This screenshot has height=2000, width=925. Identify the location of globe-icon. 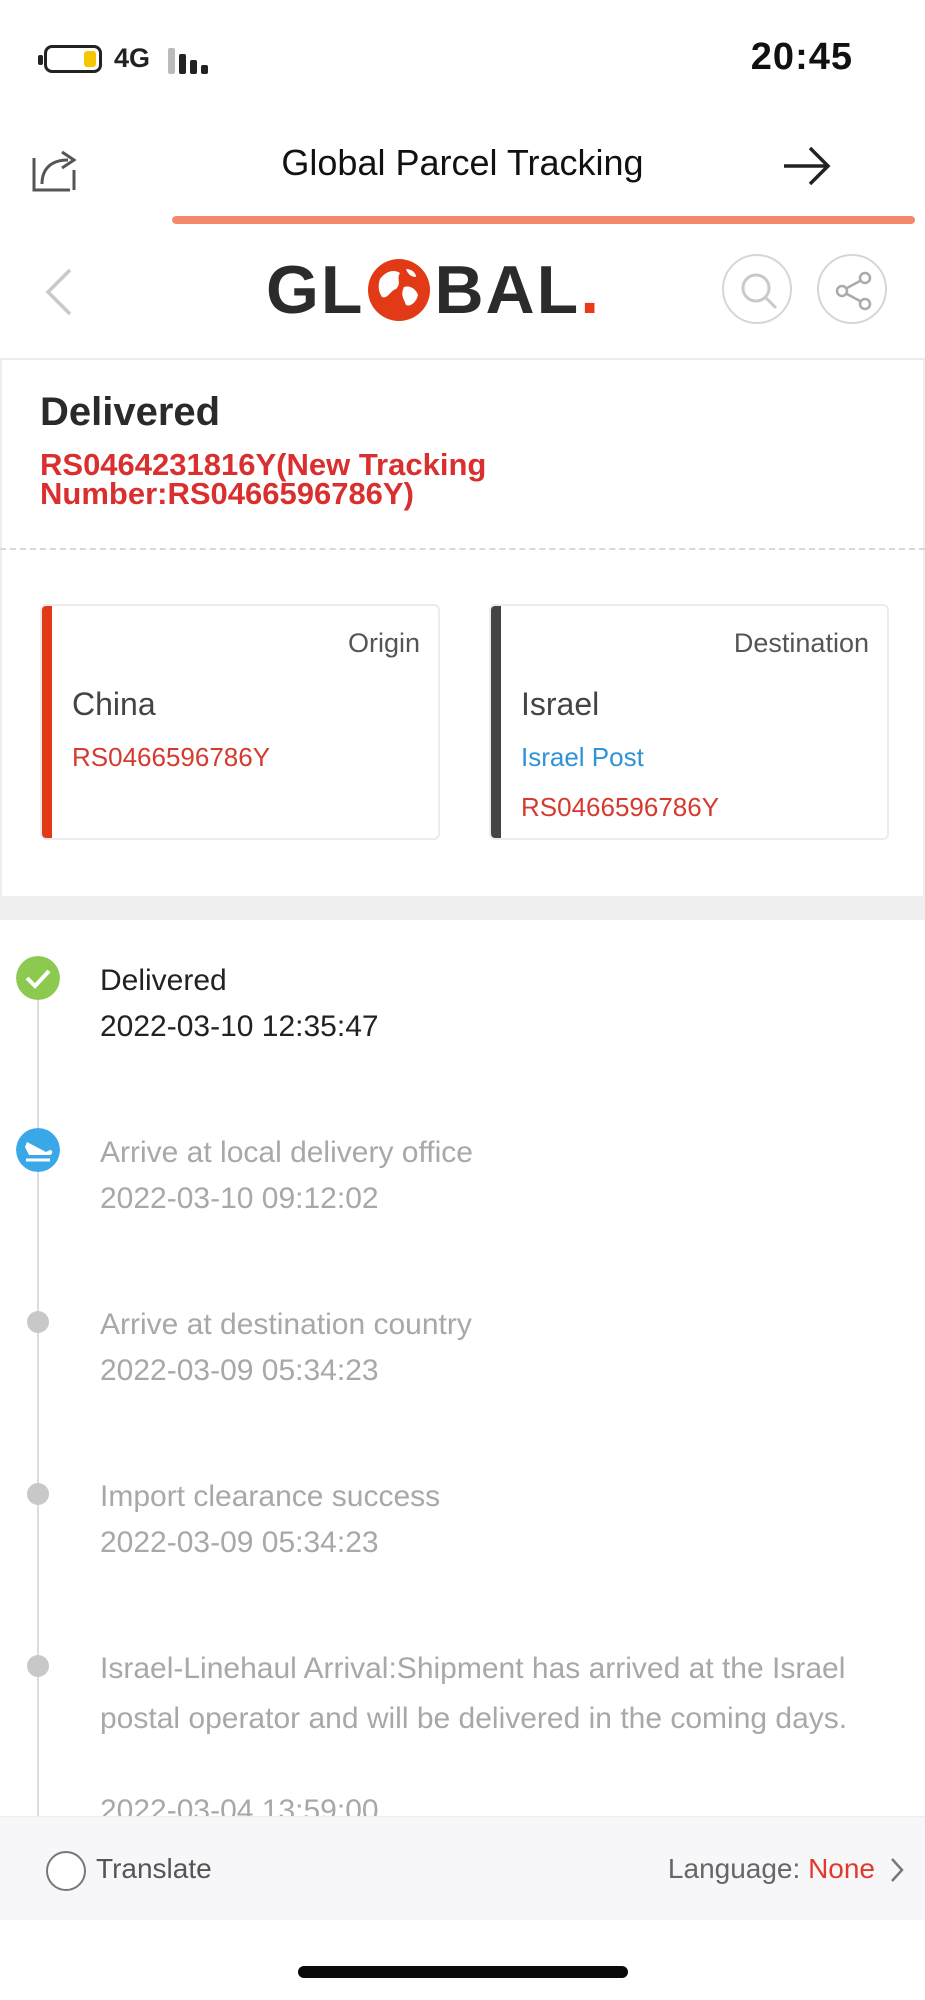
(399, 290).